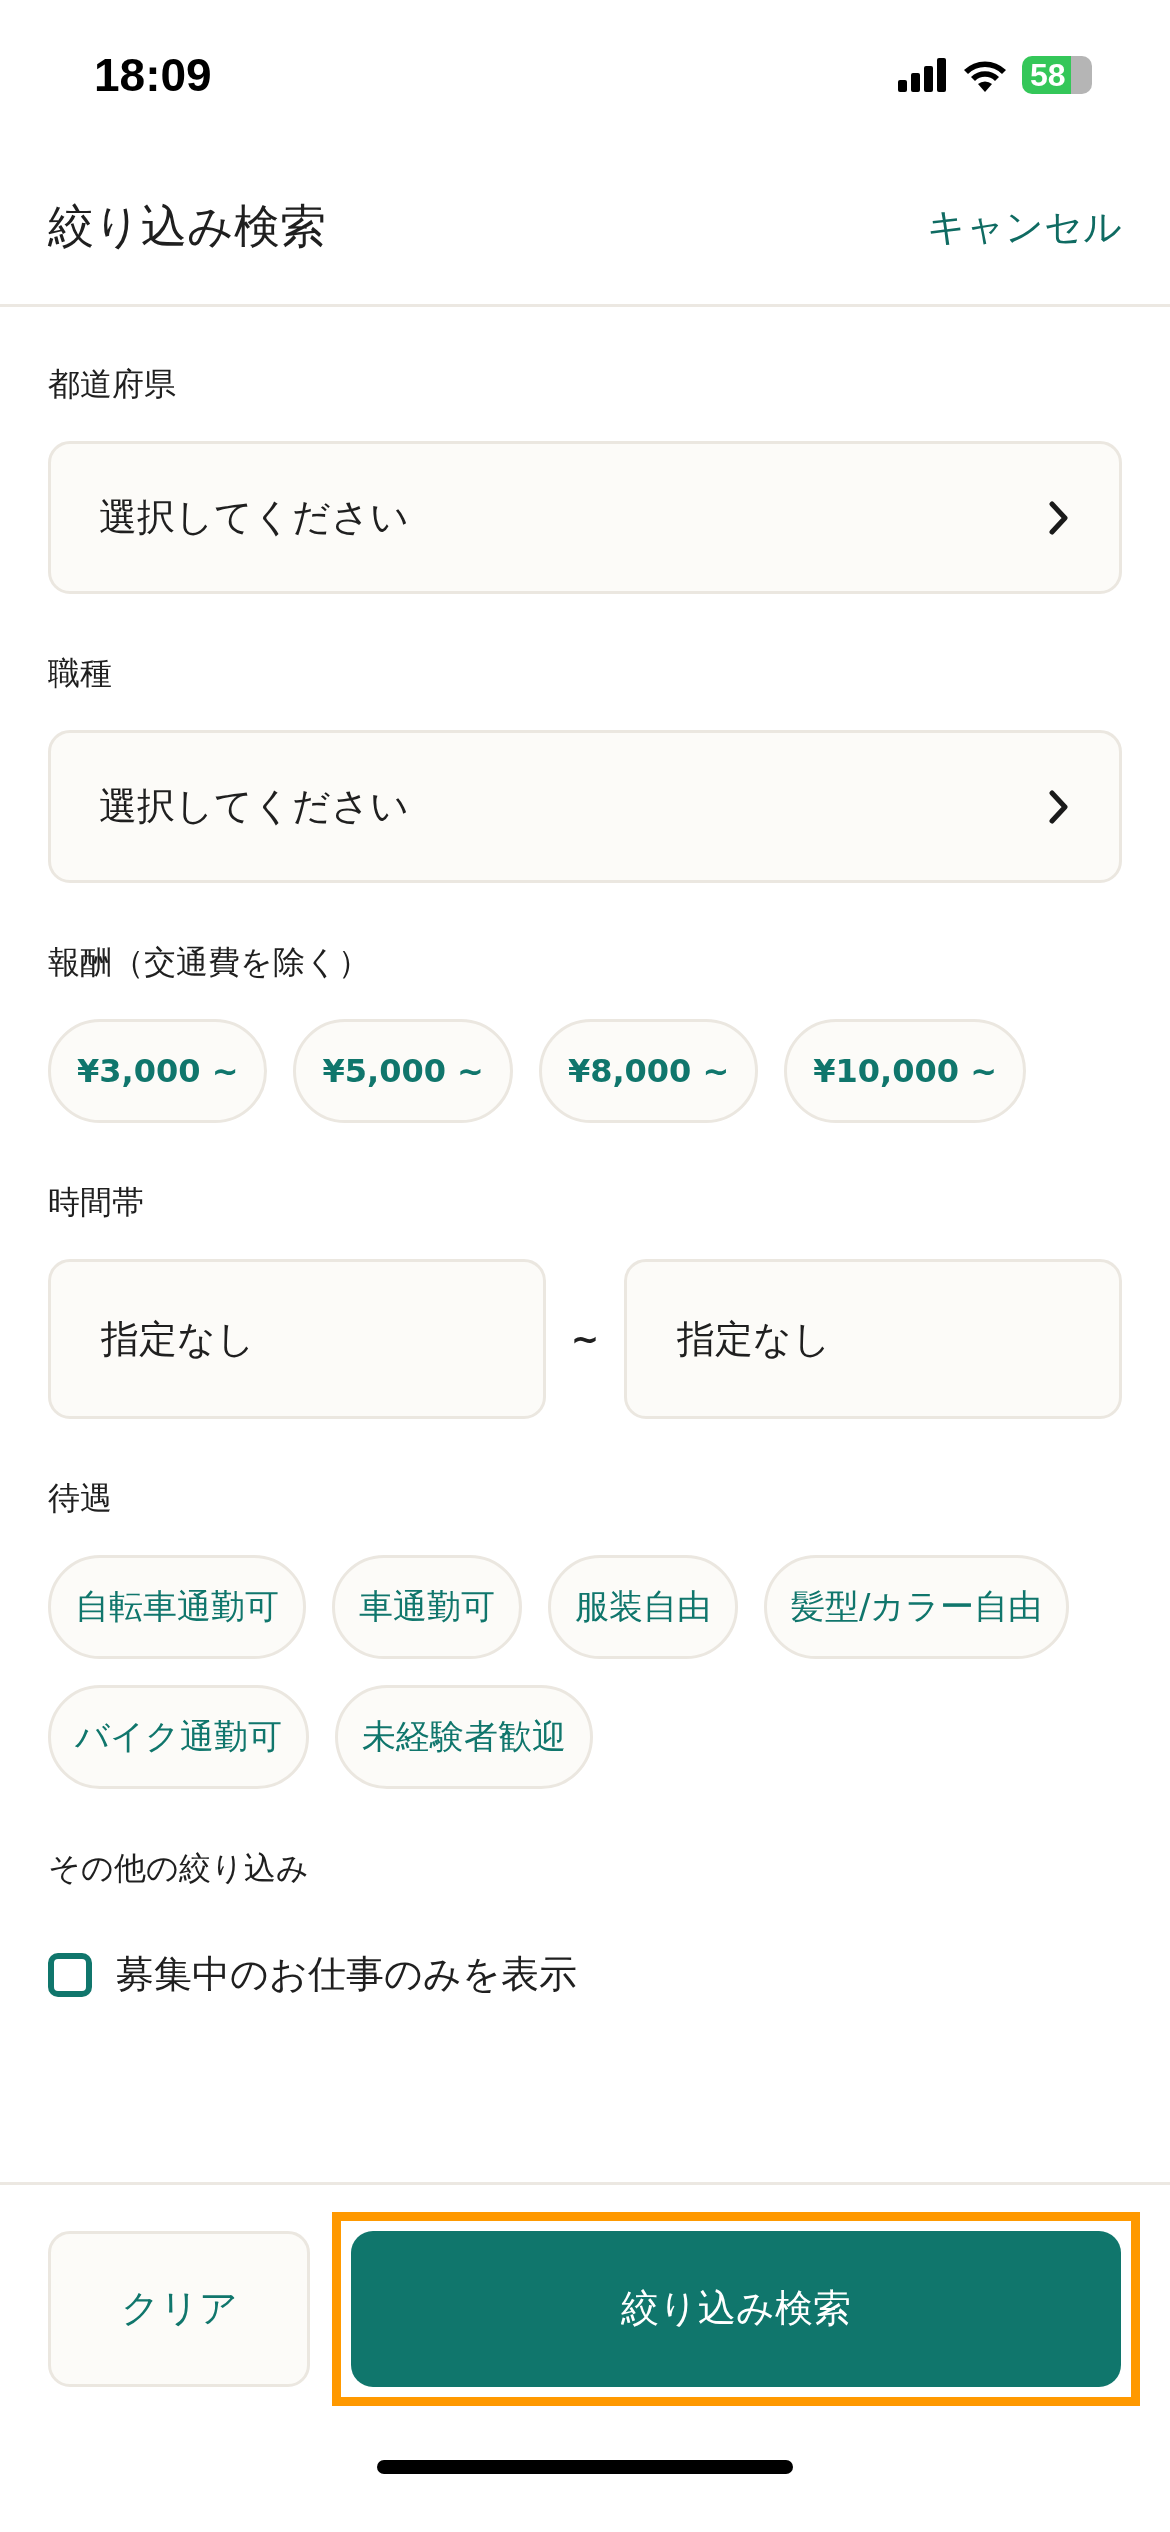  Describe the element at coordinates (648, 1071) in the screenshot. I see `filter-chip: ¥8,000 ~` at that location.